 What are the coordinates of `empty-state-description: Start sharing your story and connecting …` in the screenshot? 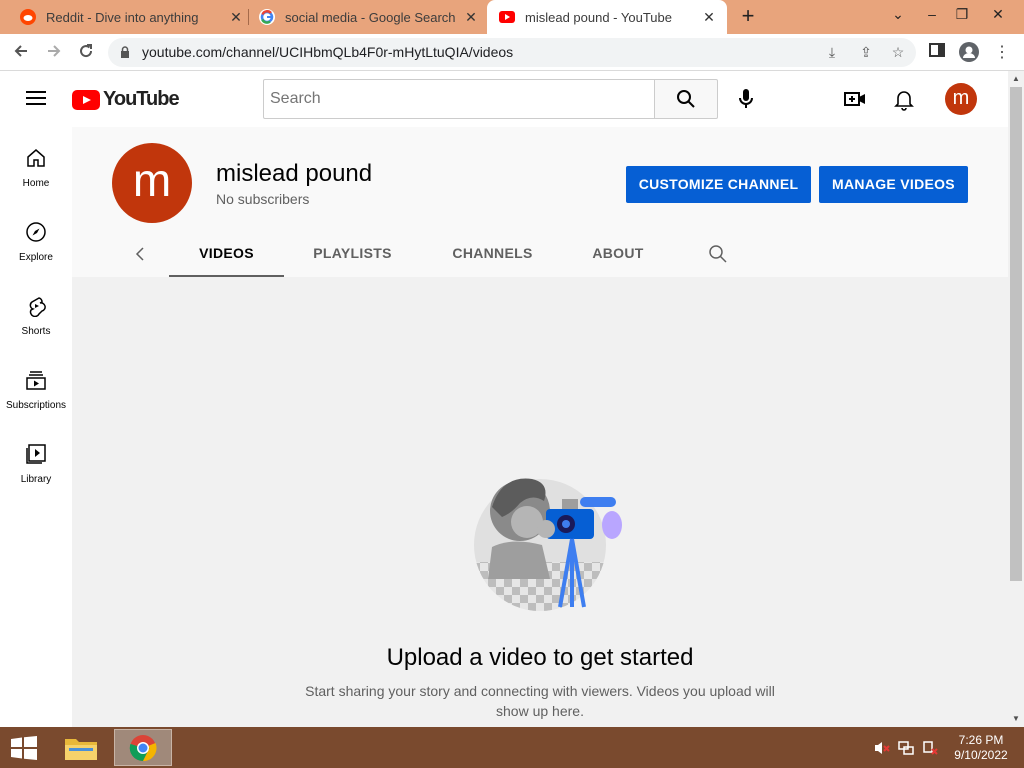 It's located at (540, 701).